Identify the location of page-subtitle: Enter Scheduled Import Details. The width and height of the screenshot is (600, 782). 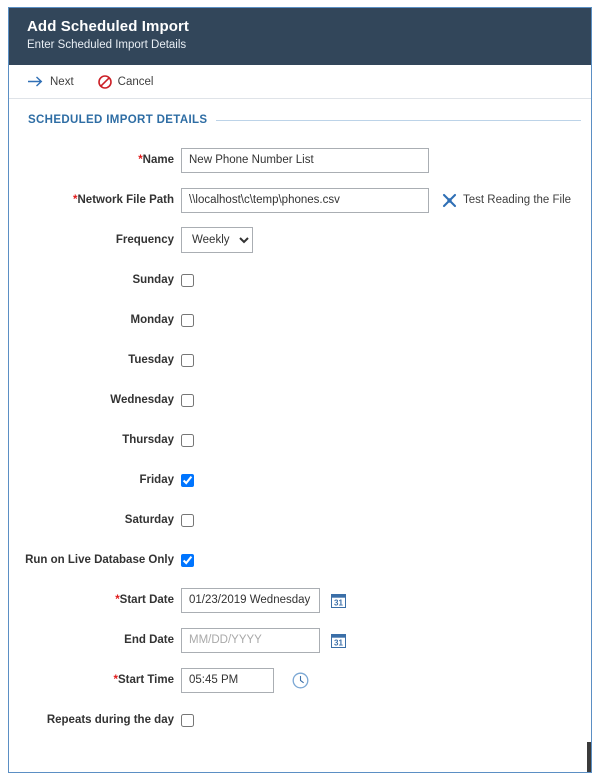
(107, 45).